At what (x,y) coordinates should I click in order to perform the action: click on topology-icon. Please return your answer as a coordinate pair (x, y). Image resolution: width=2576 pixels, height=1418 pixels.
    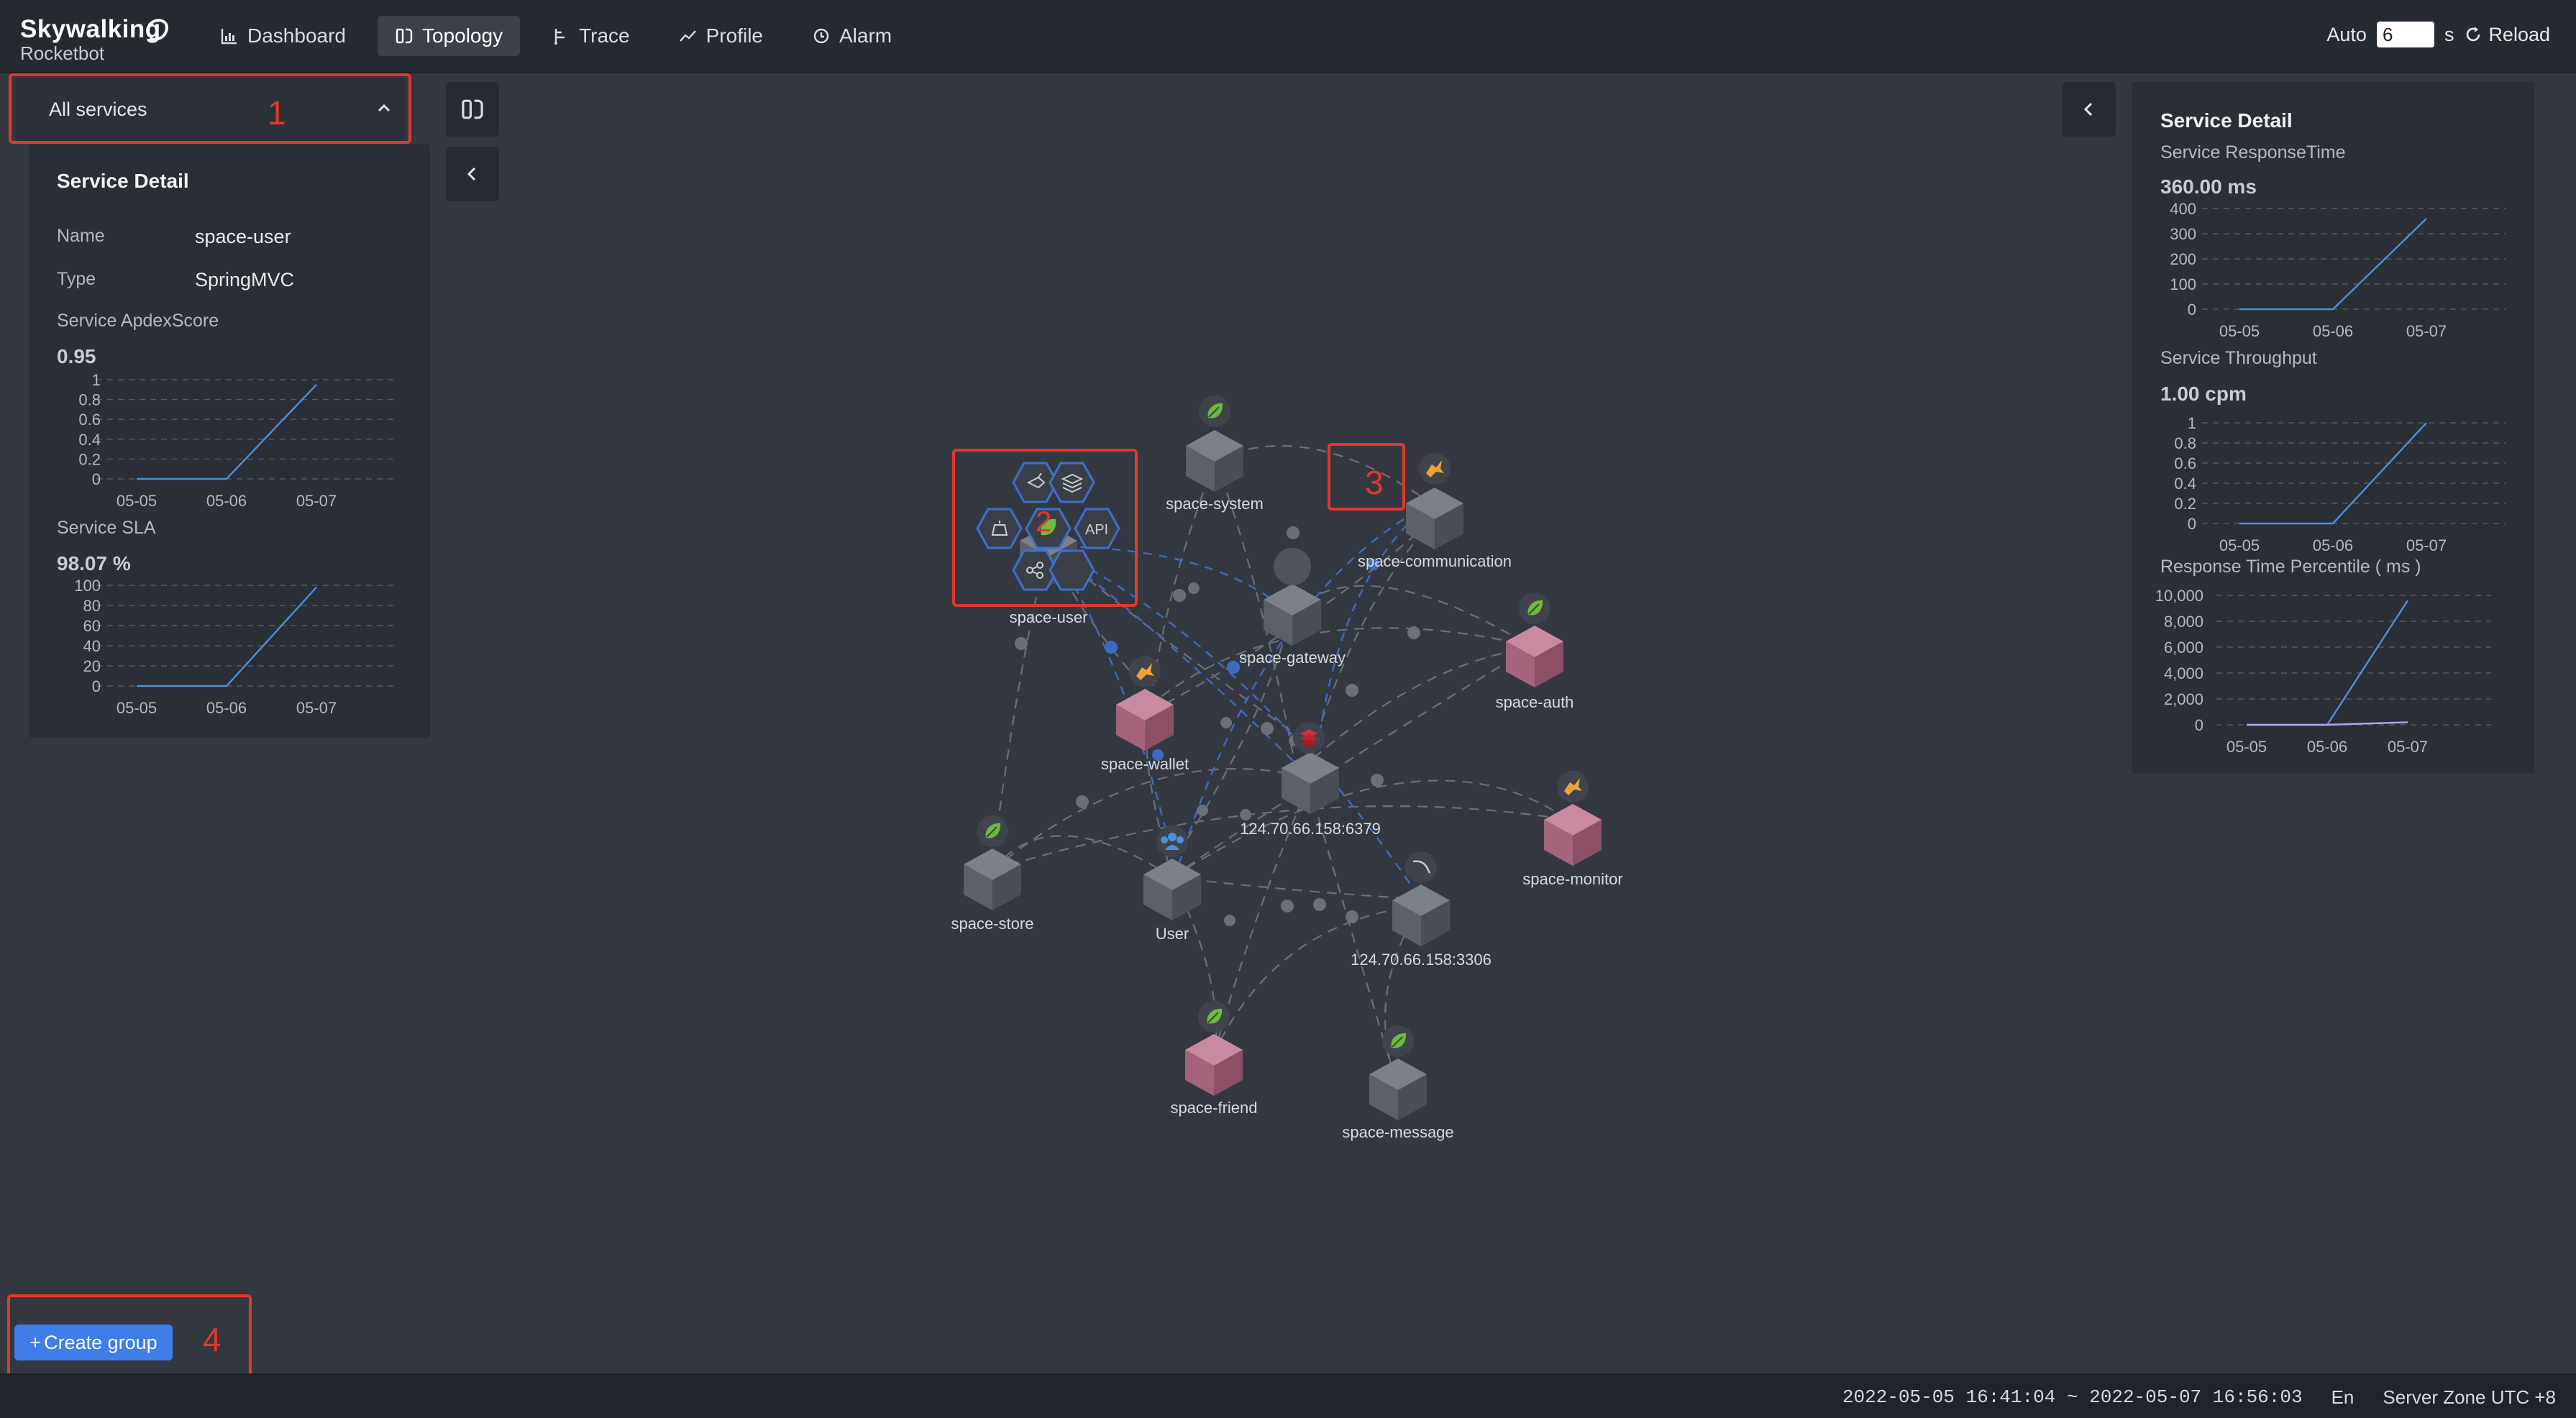
    Looking at the image, I should click on (472, 109).